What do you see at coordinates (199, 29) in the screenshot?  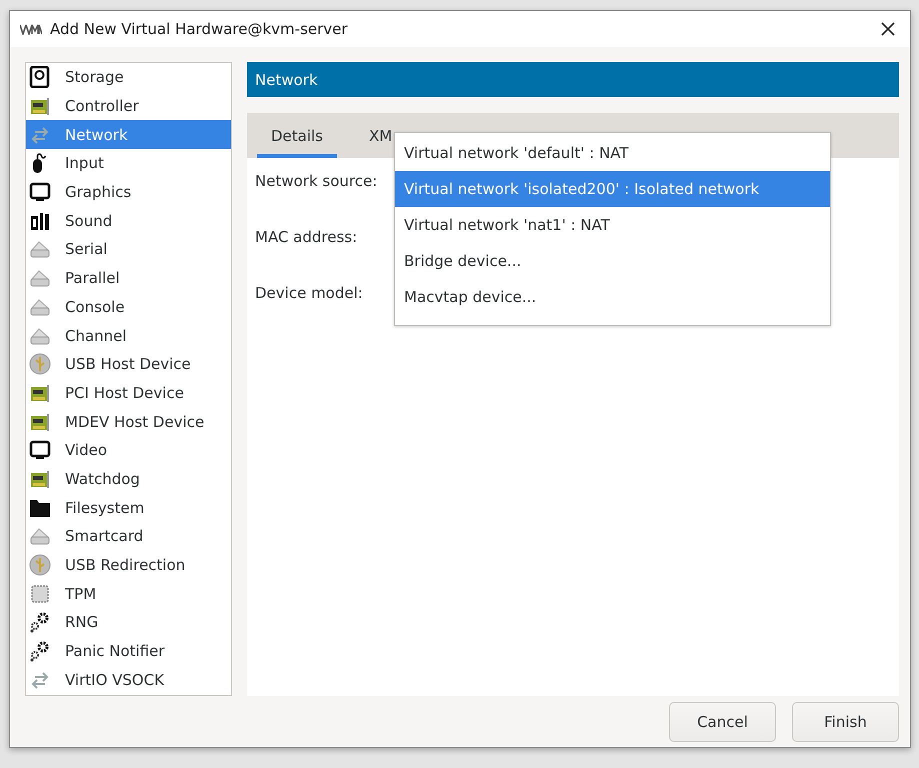 I see `window-title: Add New Virtual Hardware@kvm-server` at bounding box center [199, 29].